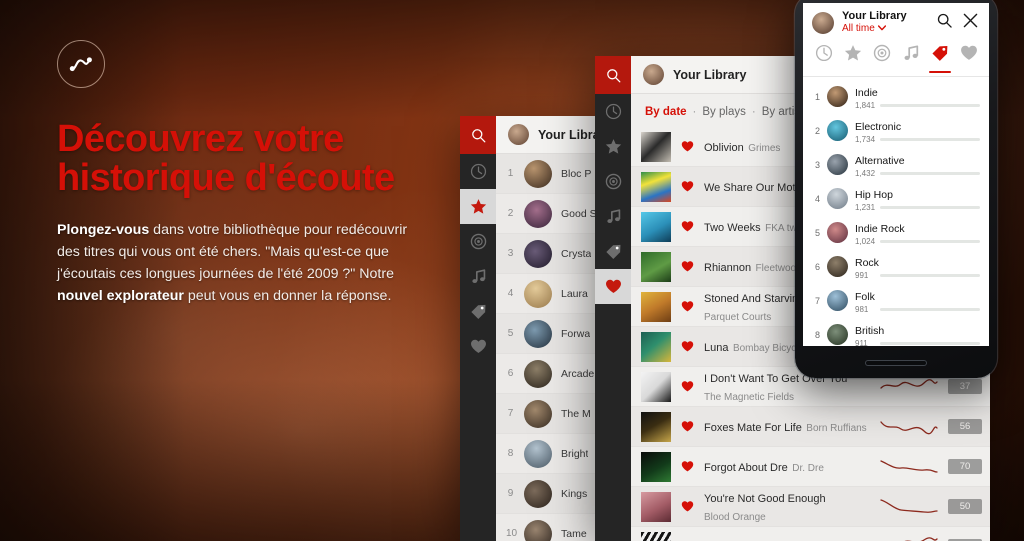 Image resolution: width=1024 pixels, height=541 pixels. Describe the element at coordinates (896, 331) in the screenshot. I see `tag-row: 8 British 911` at that location.